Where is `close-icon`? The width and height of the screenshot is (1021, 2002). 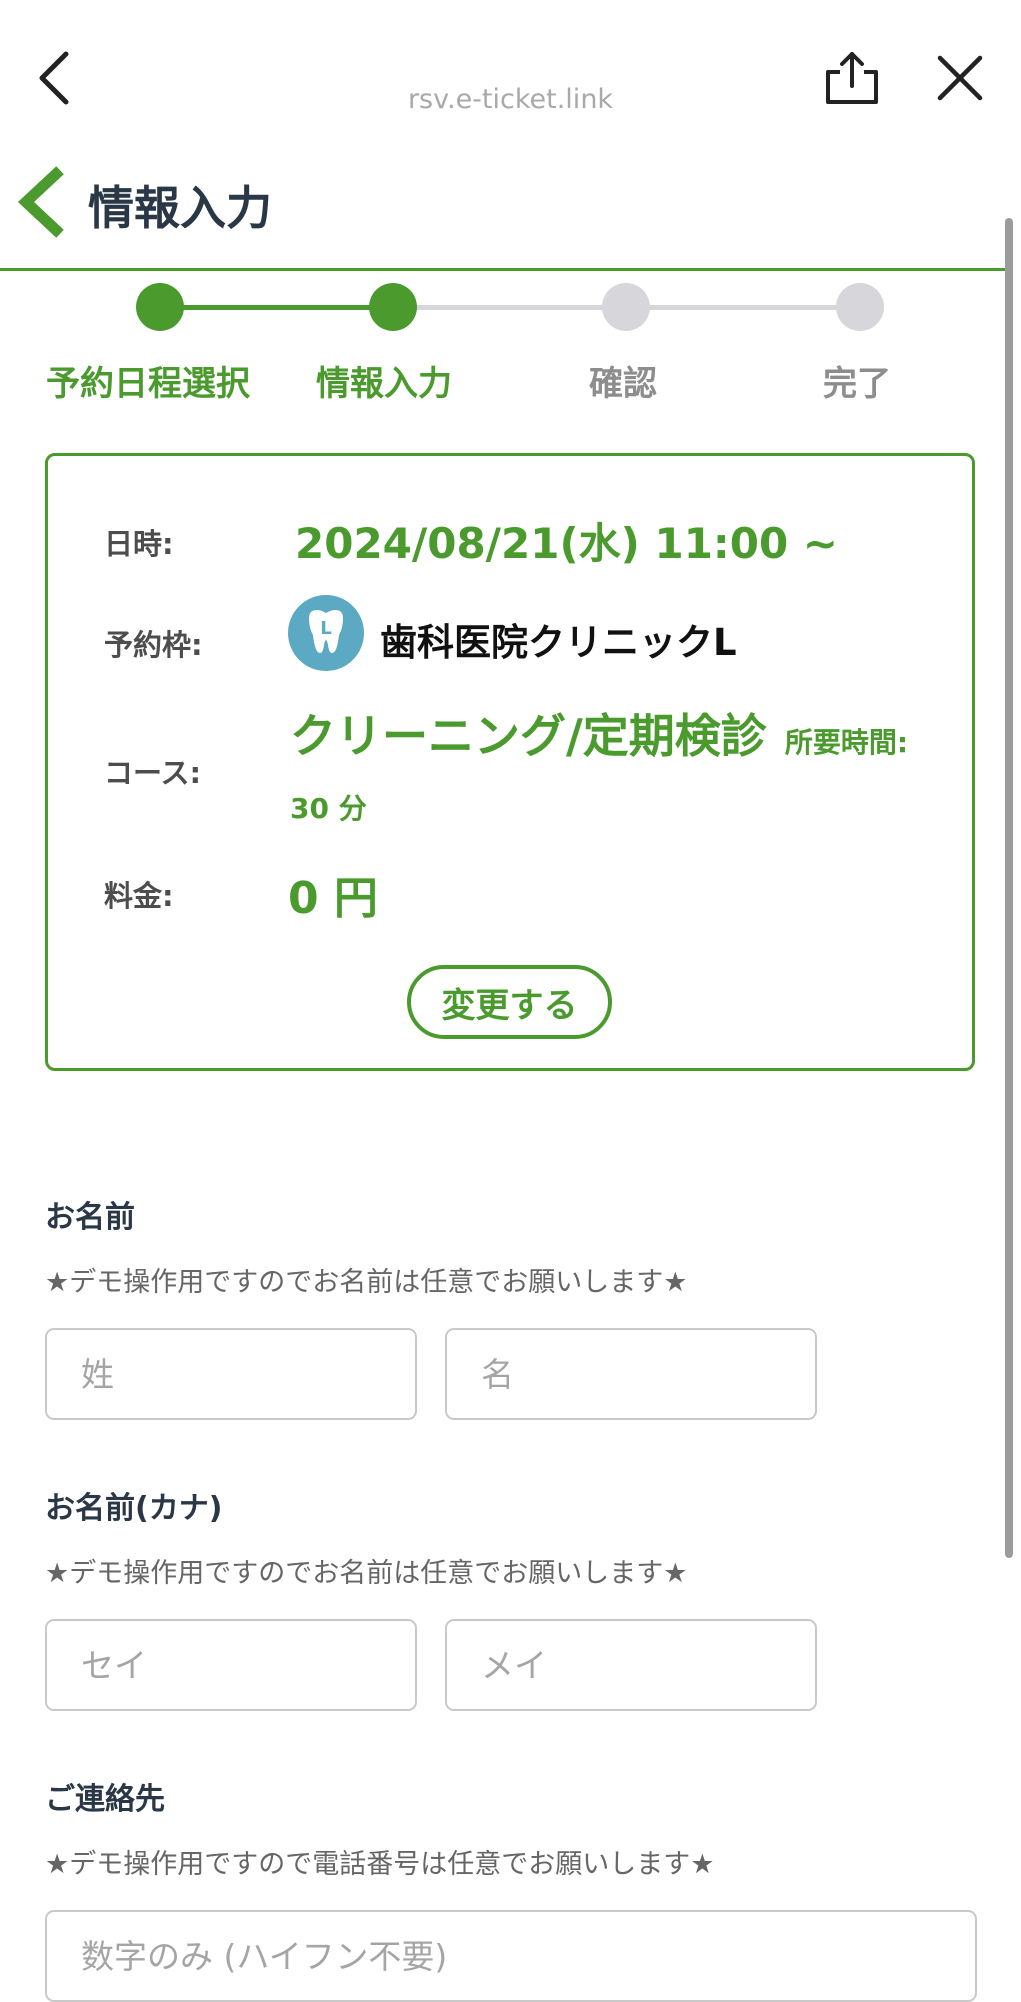 close-icon is located at coordinates (960, 78).